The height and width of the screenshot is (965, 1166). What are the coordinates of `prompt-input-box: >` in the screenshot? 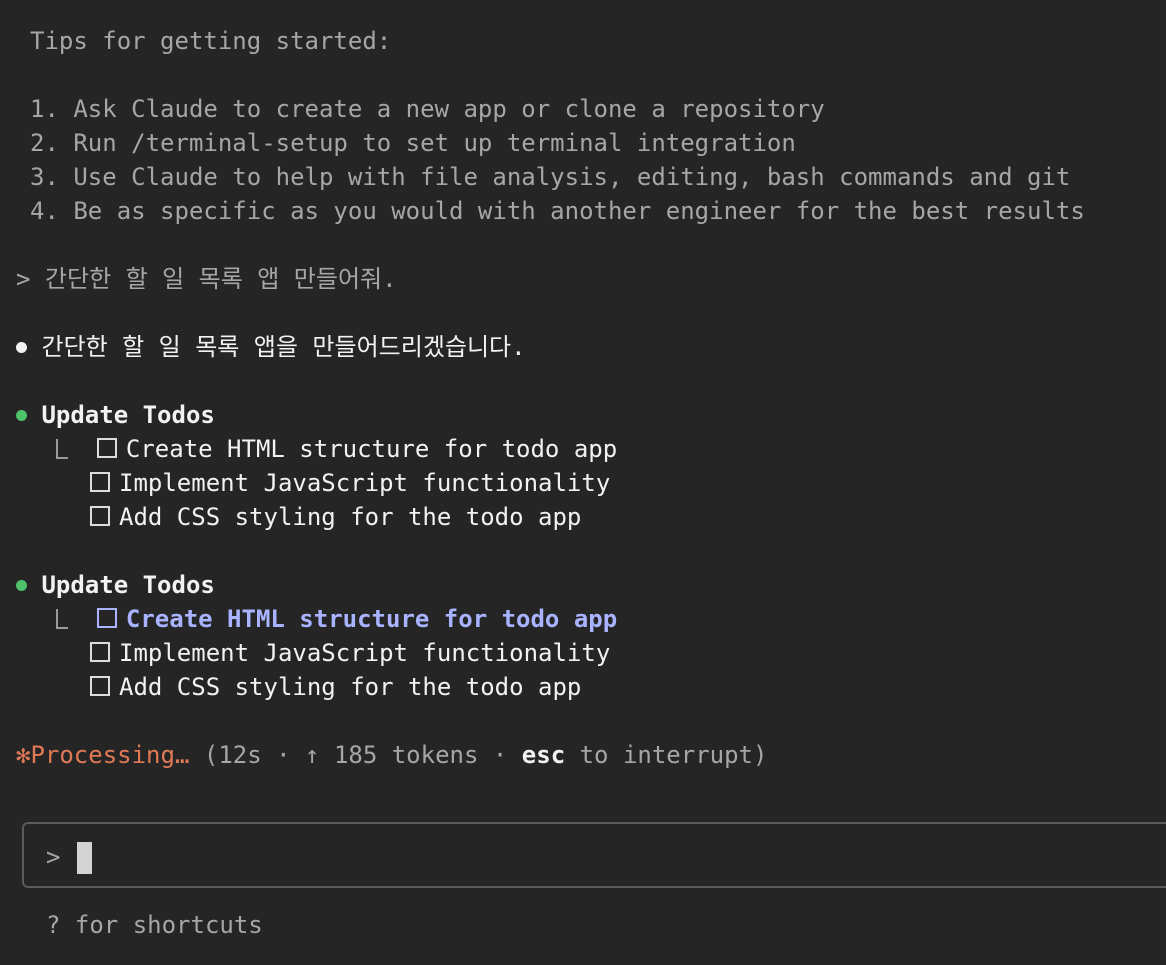 It's located at (594, 855).